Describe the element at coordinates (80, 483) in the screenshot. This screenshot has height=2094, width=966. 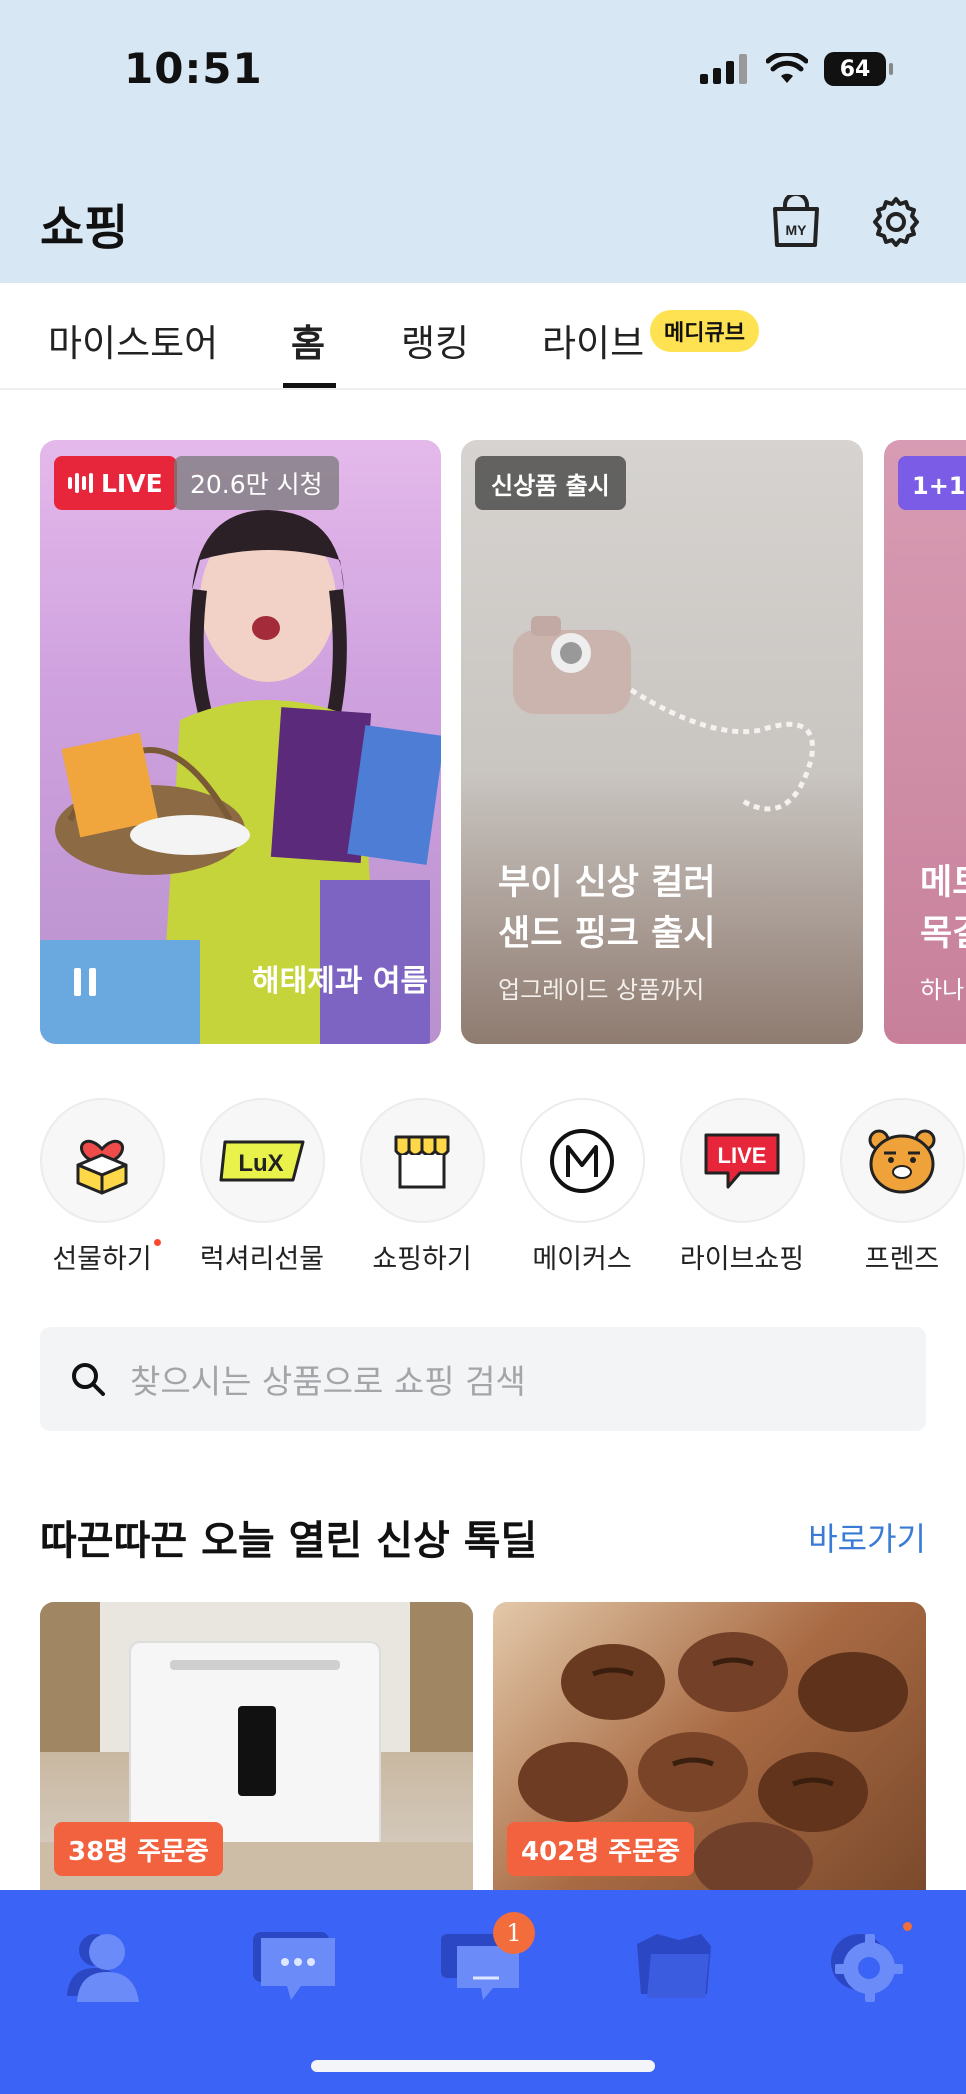
I see `live-equalizer-icon` at that location.